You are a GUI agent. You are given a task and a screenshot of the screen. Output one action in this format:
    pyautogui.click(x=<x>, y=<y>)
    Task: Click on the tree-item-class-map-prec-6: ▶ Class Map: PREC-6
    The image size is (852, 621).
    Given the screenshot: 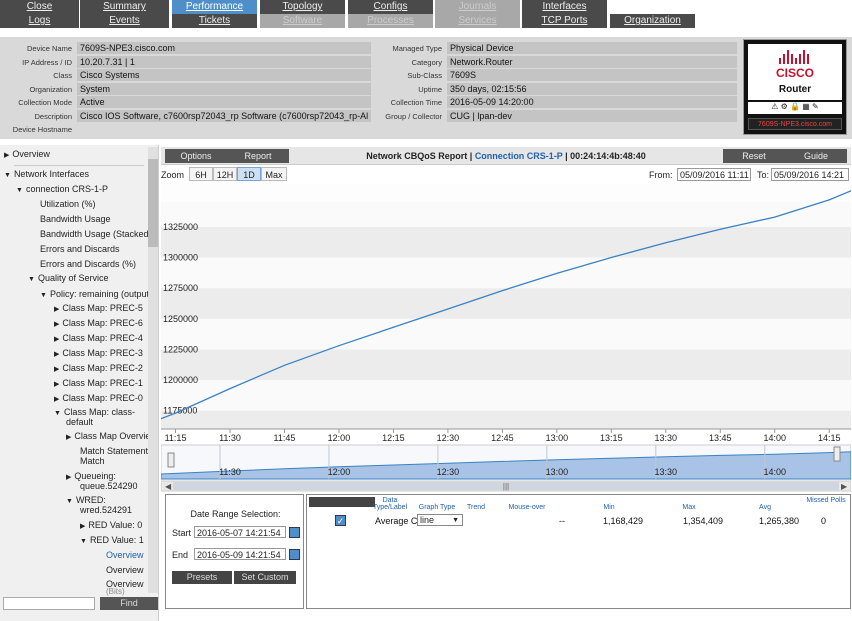 What is the action you would take?
    pyautogui.click(x=98, y=323)
    